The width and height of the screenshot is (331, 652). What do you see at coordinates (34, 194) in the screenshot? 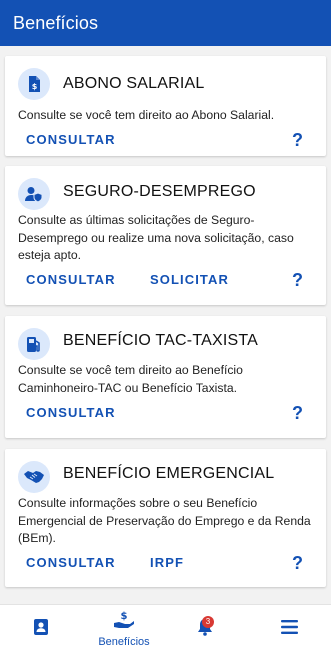
I see `person-shield-icon` at bounding box center [34, 194].